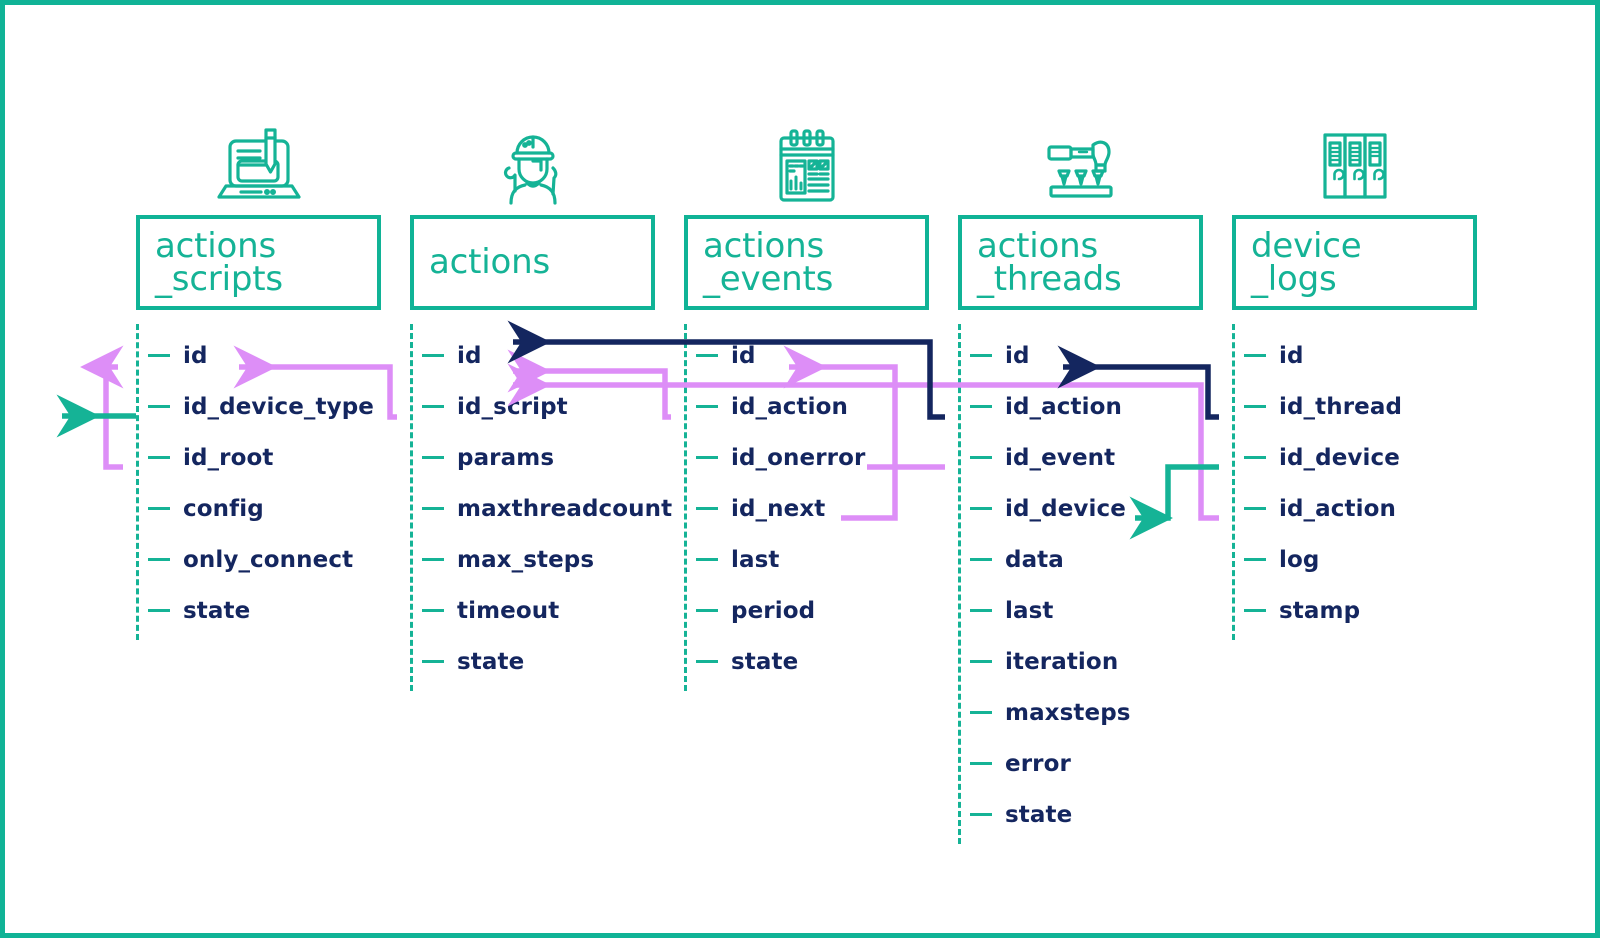  I want to click on field-row: only_connect, so click(260, 559).